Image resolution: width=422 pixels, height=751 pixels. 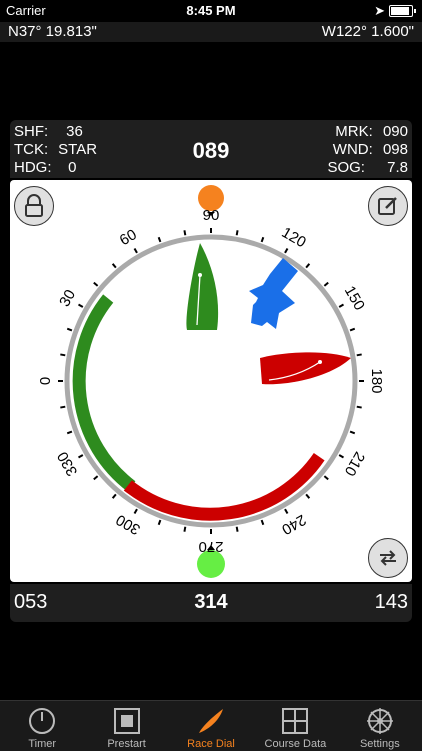 I want to click on status-indicators: ➤, so click(x=395, y=11).